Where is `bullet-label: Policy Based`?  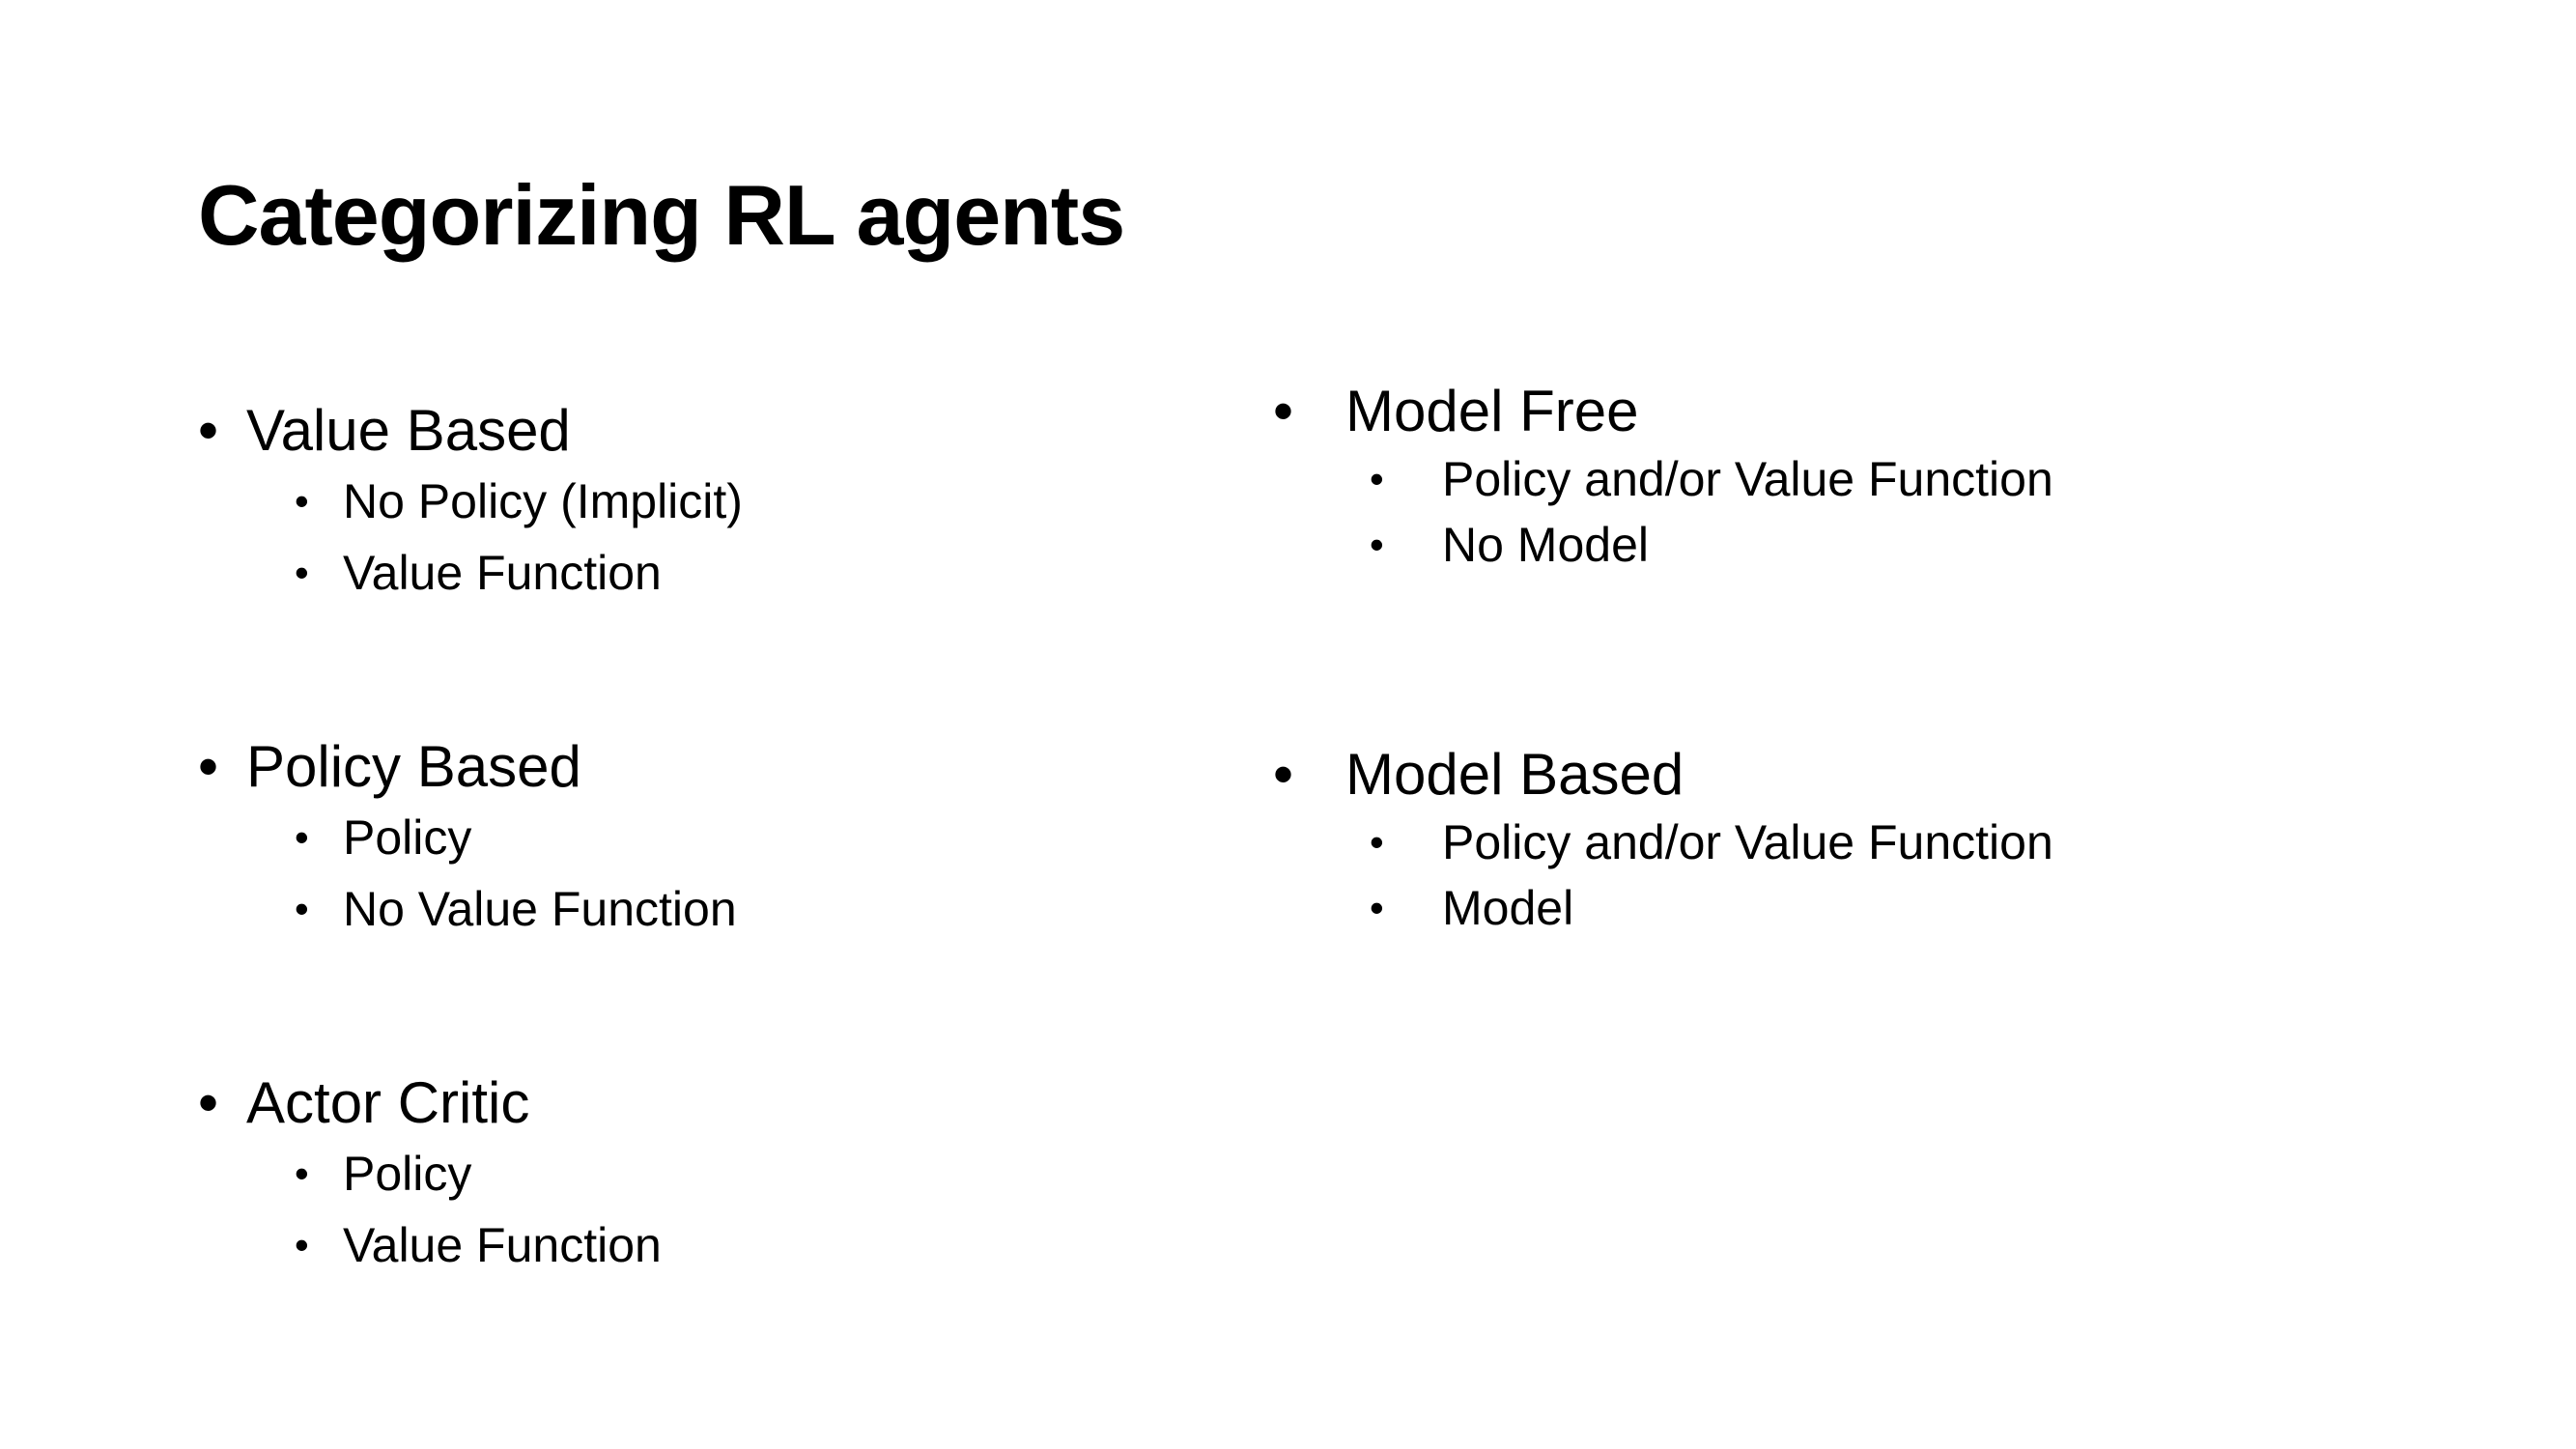
bullet-label: Policy Based is located at coordinates (413, 766).